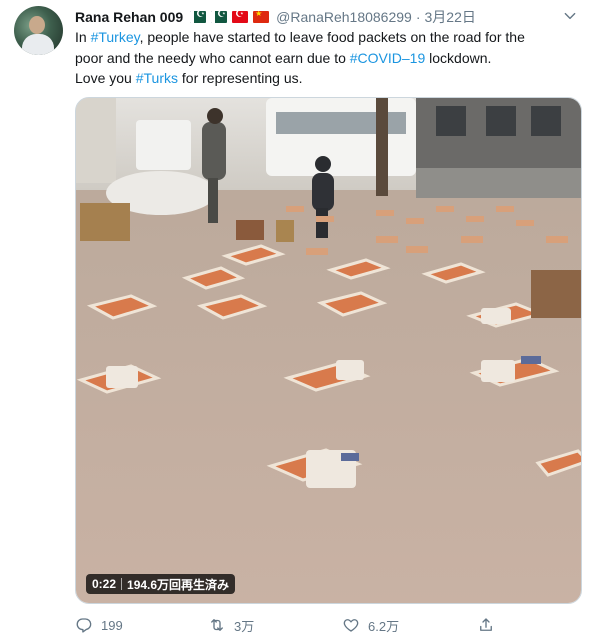 This screenshot has height=641, width=596. What do you see at coordinates (112, 625) in the screenshot?
I see `reply-count: 199` at bounding box center [112, 625].